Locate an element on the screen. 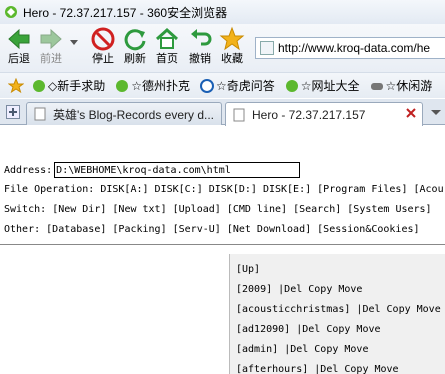  back-arrow-icon is located at coordinates (19, 39).